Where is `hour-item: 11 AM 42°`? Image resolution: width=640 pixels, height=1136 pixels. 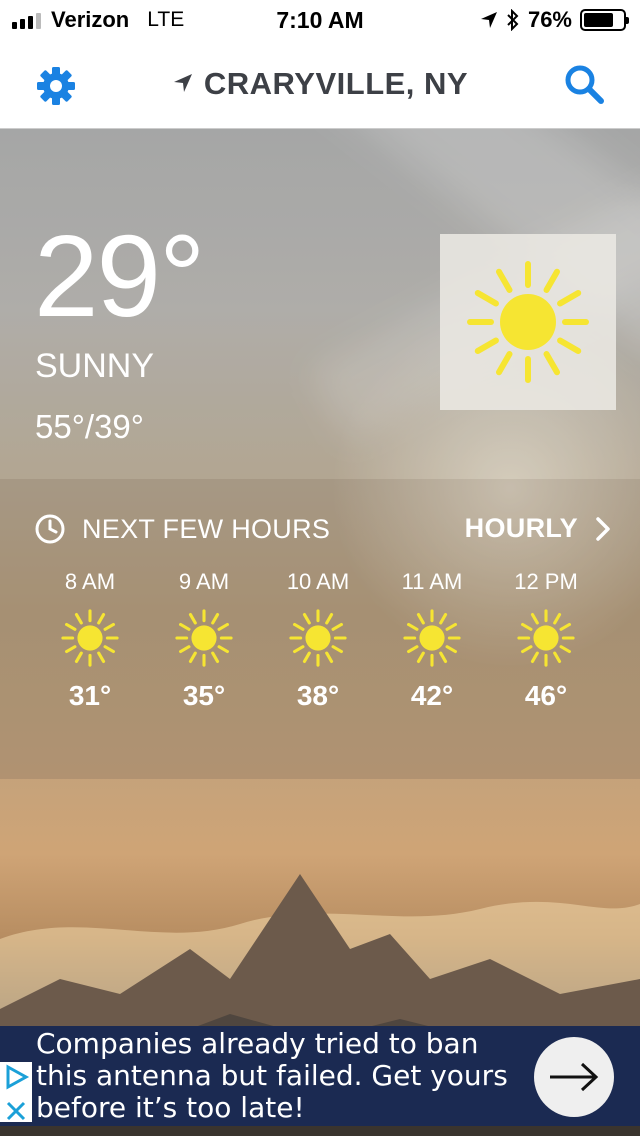 hour-item: 11 AM 42° is located at coordinates (432, 640).